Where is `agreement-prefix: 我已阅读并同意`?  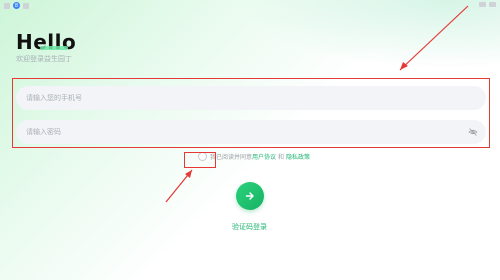 agreement-prefix: 我已阅读并同意 is located at coordinates (231, 157).